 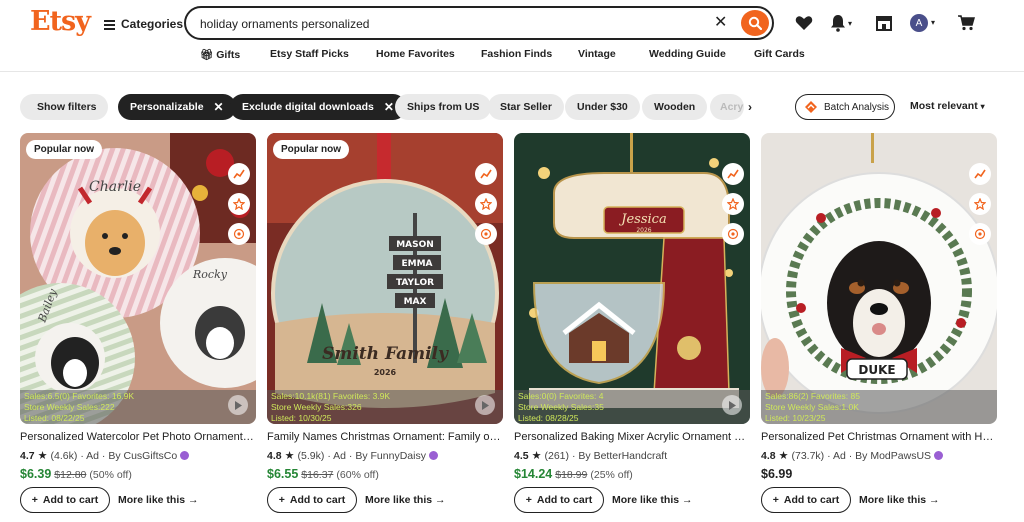 What do you see at coordinates (597, 54) in the screenshot?
I see `nav-vintage: Vintage` at bounding box center [597, 54].